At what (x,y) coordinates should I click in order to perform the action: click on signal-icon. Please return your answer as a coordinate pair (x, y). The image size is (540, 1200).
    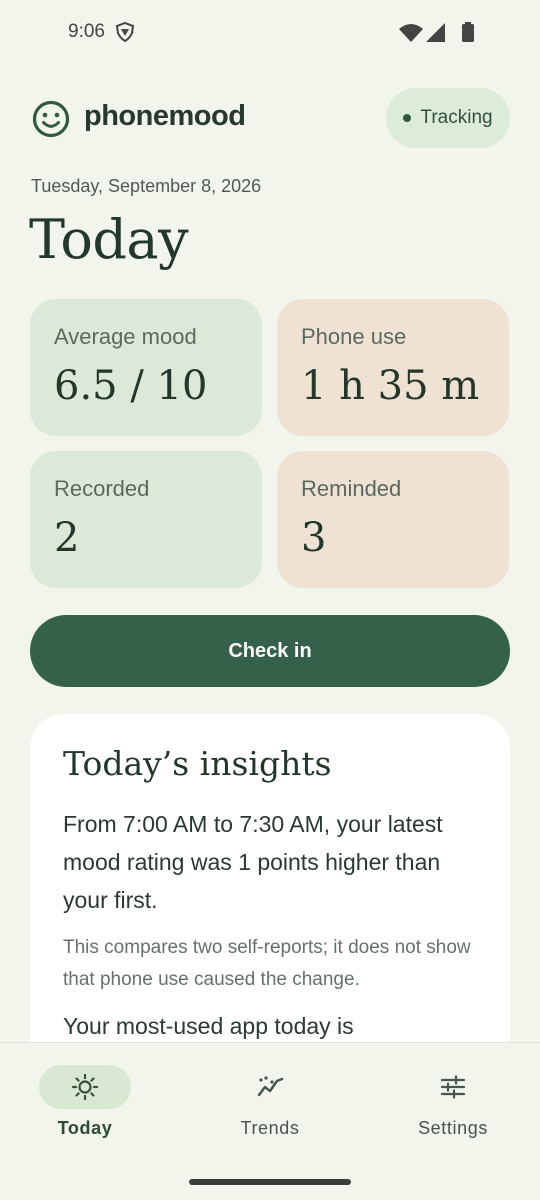
    Looking at the image, I should click on (435, 32).